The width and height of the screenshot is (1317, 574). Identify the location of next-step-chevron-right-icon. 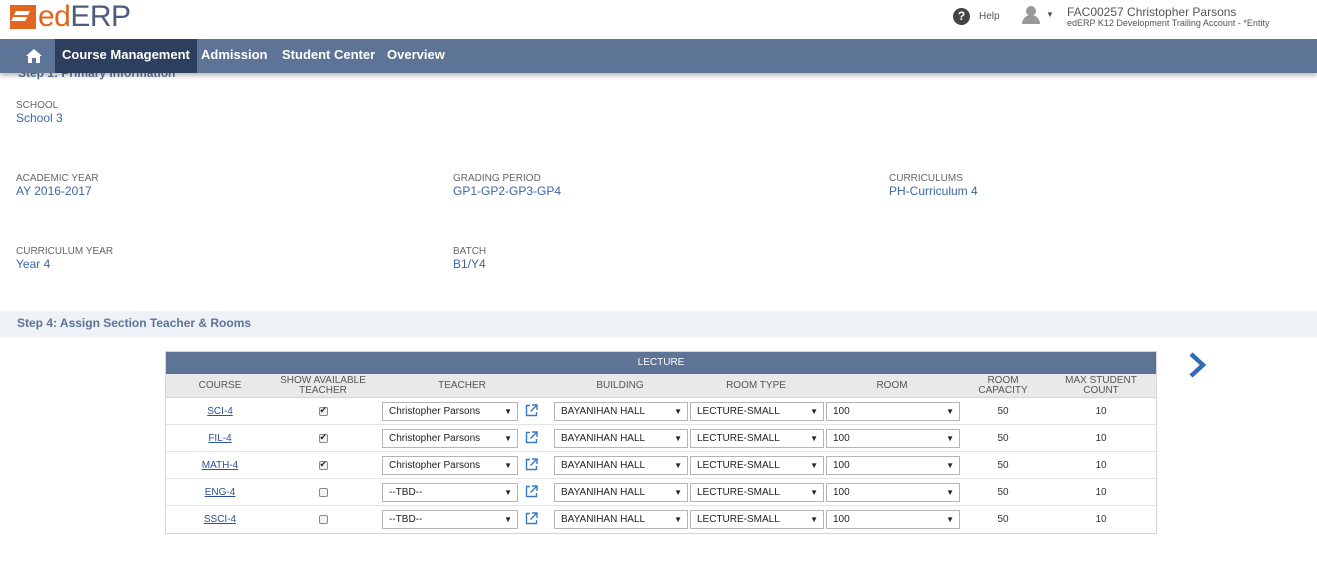
(1197, 365).